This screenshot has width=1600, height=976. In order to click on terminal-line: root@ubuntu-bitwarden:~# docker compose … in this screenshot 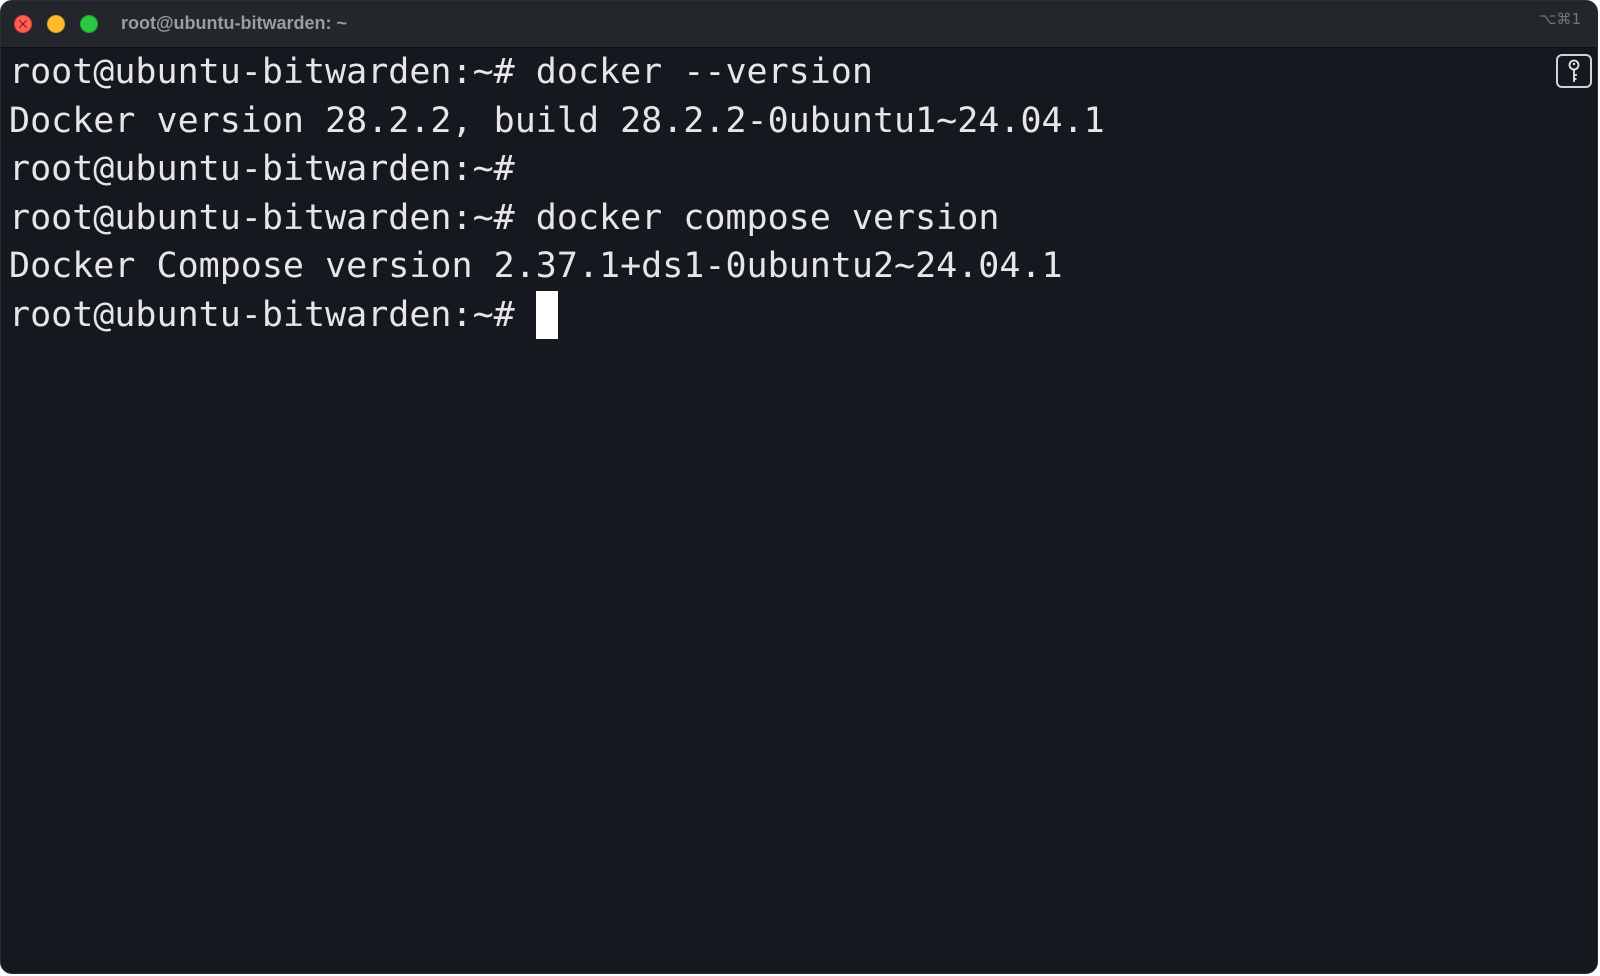, I will do `click(773, 218)`.